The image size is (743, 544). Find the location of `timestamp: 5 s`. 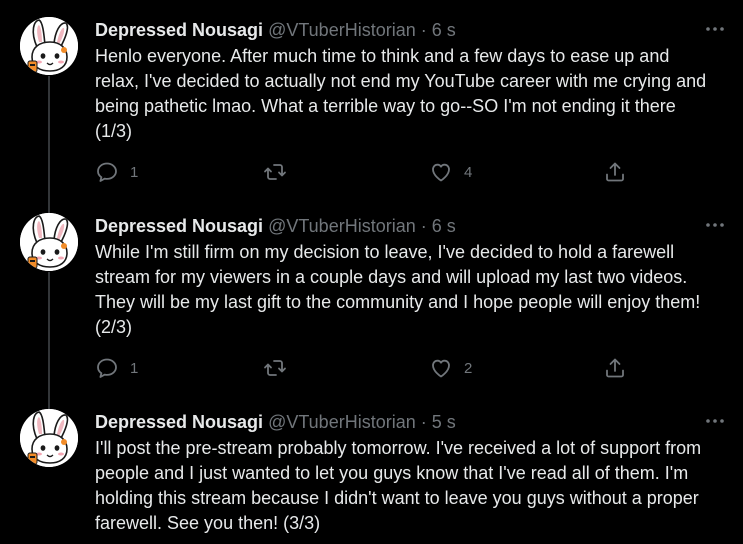

timestamp: 5 s is located at coordinates (444, 422).